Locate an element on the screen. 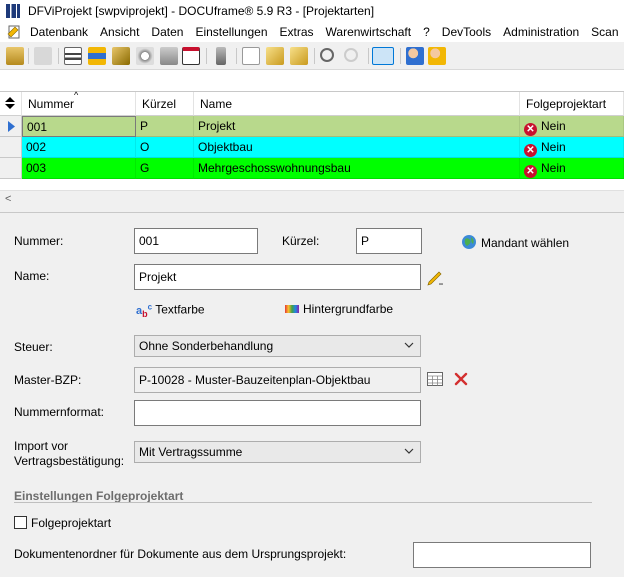  calendar-icon is located at coordinates (191, 56).